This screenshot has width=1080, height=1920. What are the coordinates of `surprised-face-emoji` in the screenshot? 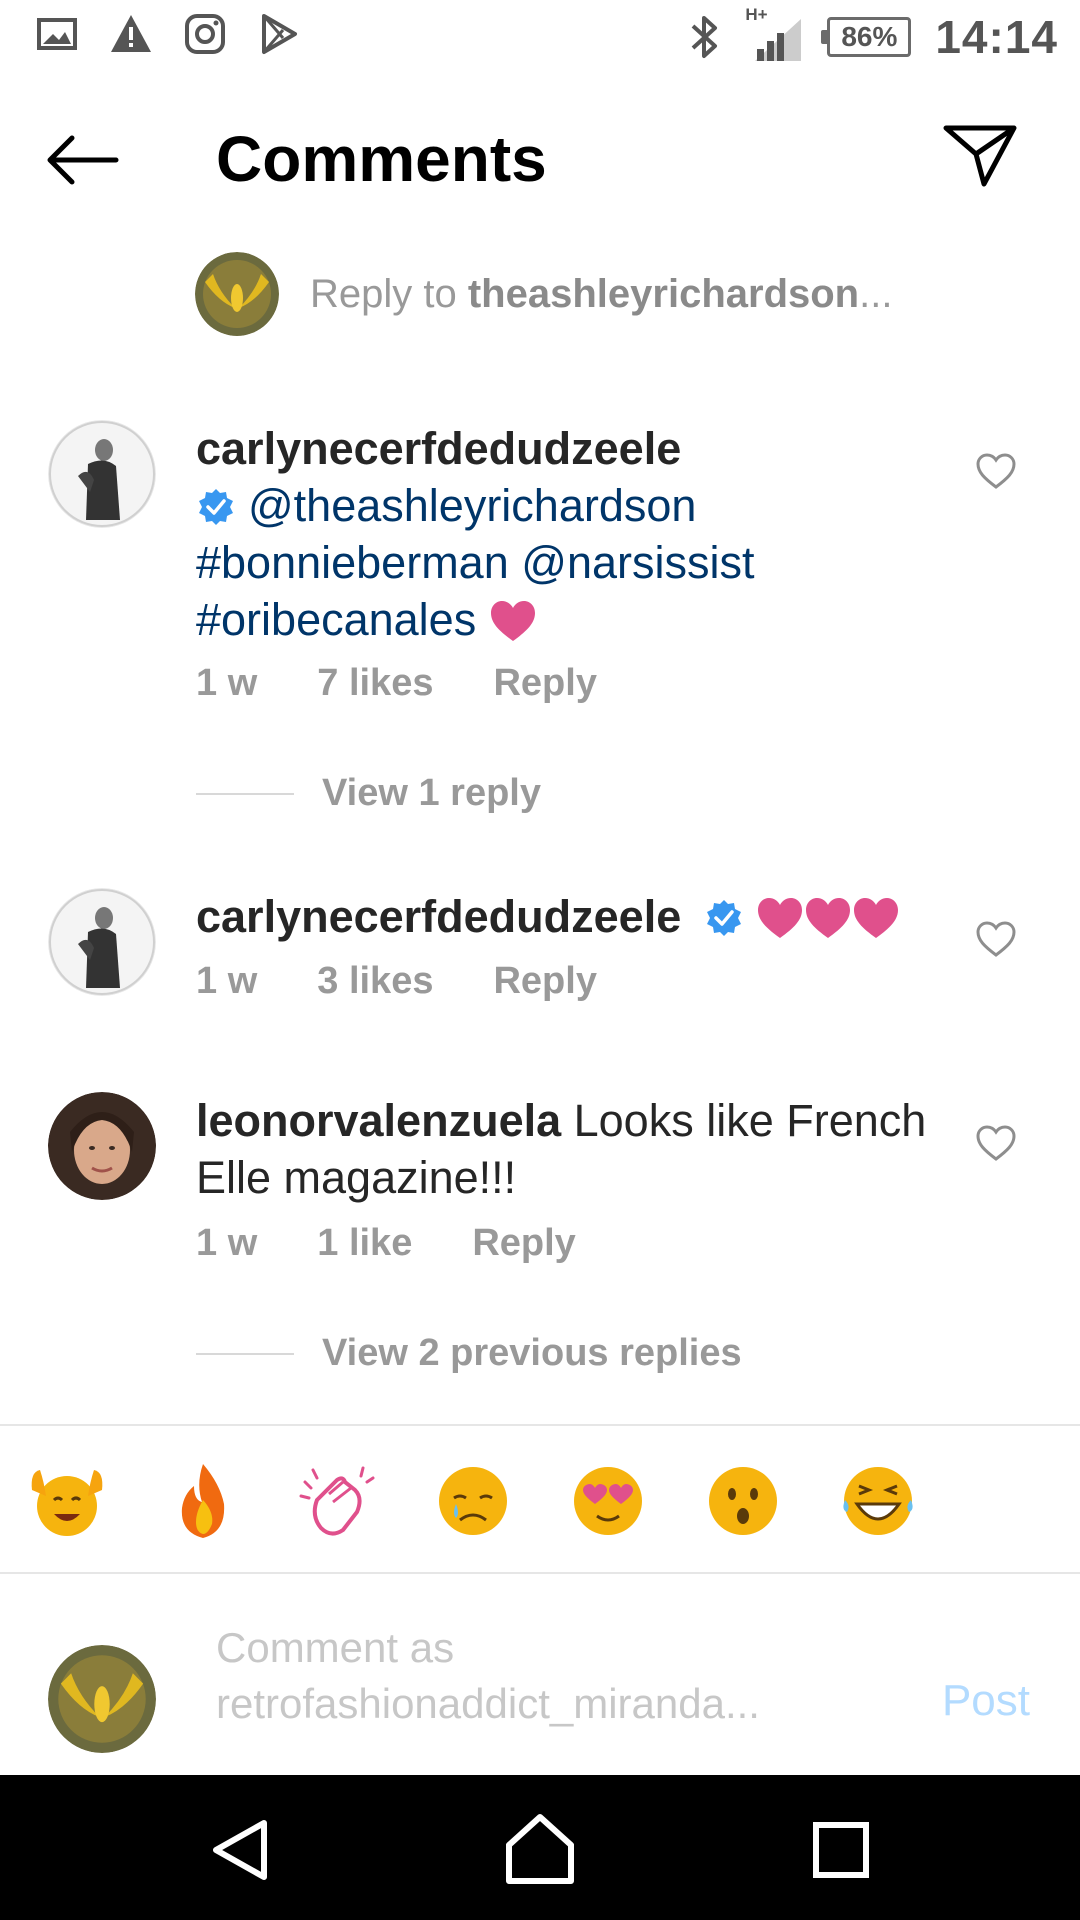 It's located at (743, 1501).